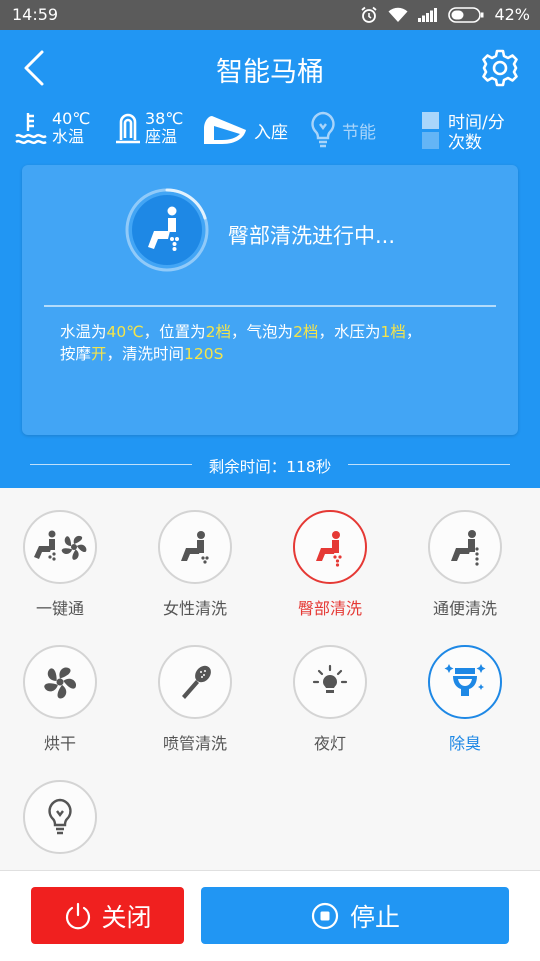 The image size is (540, 961). I want to click on function-energy-save: 节能, so click(60, 814).